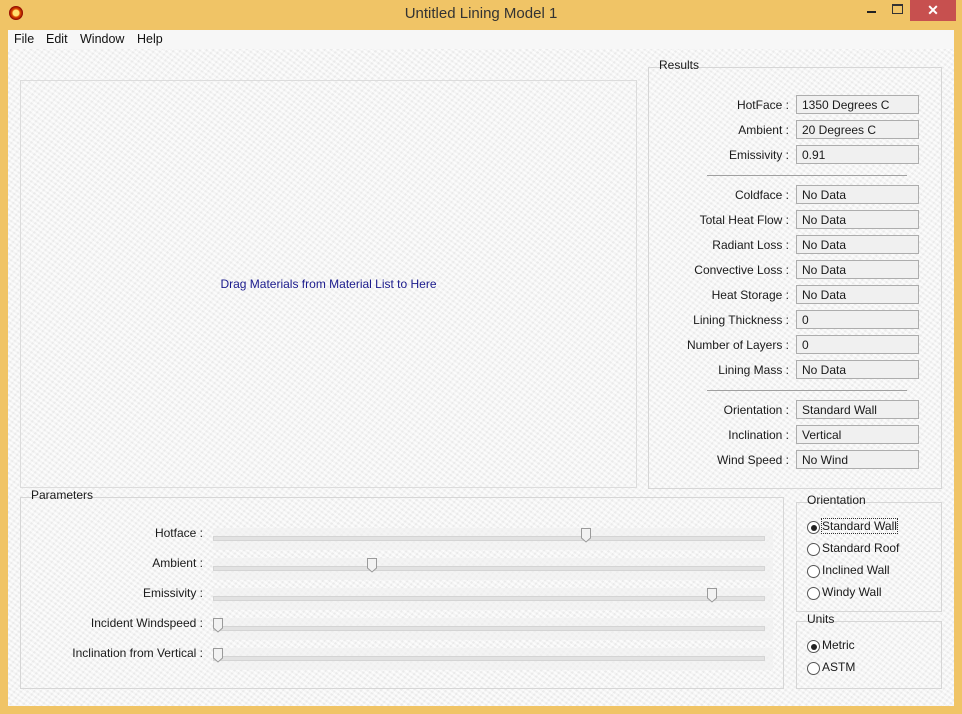 This screenshot has height=714, width=962. What do you see at coordinates (869, 650) in the screenshot?
I see `units-group: Units Metric ASTM` at bounding box center [869, 650].